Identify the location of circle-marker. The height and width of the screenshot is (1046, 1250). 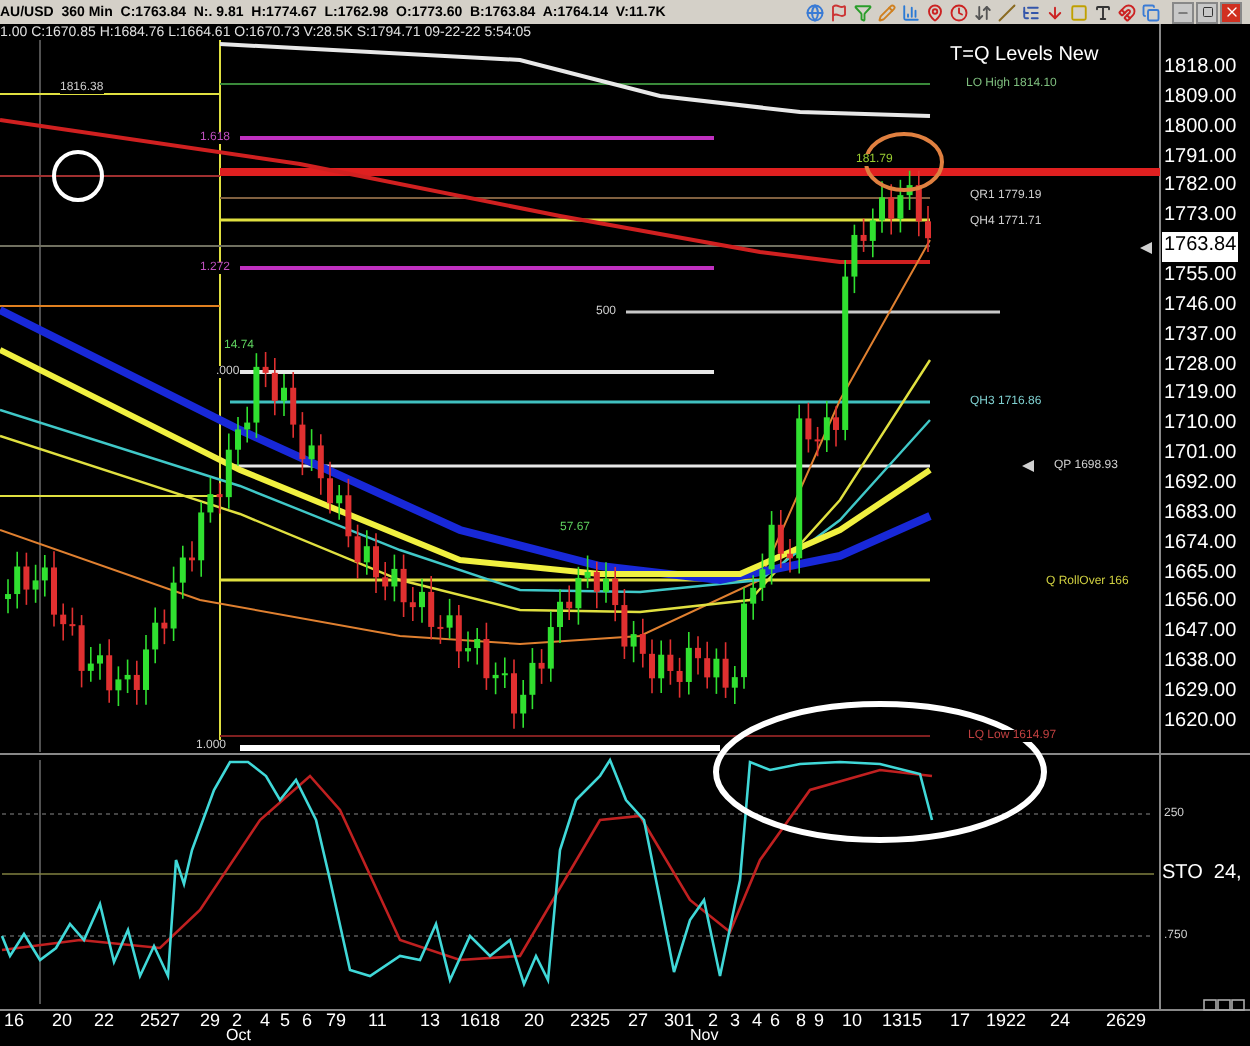
(78, 176).